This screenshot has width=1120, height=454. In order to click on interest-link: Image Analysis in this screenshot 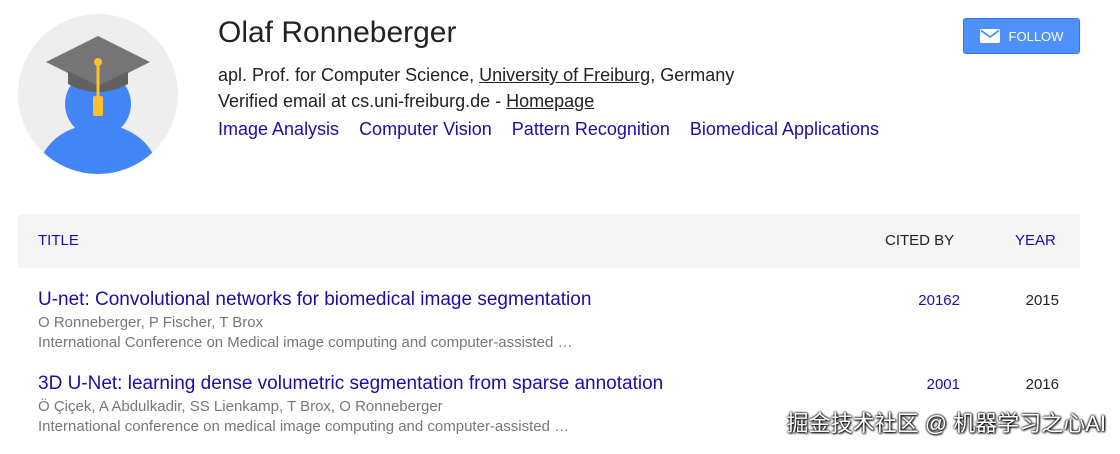, I will do `click(278, 129)`.